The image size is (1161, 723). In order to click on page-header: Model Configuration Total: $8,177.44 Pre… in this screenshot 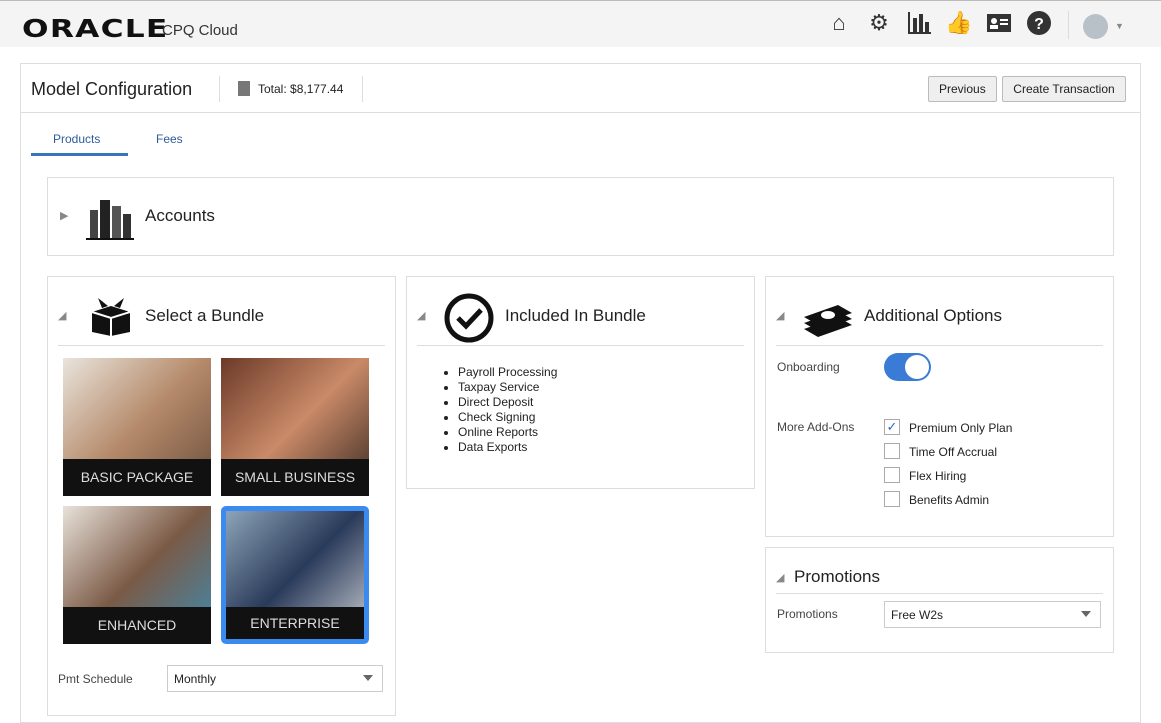, I will do `click(580, 88)`.